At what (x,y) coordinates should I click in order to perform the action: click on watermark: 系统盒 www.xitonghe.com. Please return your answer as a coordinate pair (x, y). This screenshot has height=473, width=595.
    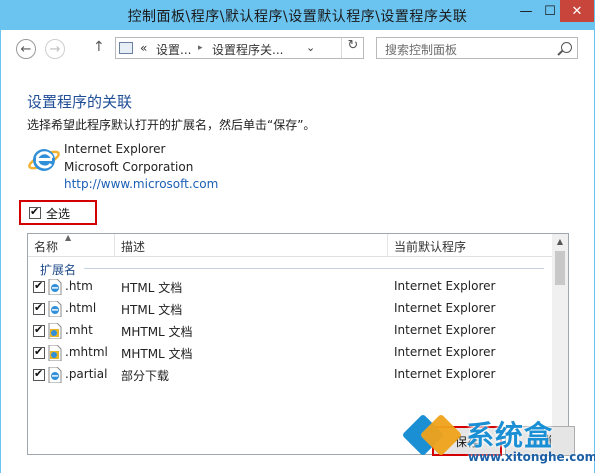
    Looking at the image, I should click on (498, 442).